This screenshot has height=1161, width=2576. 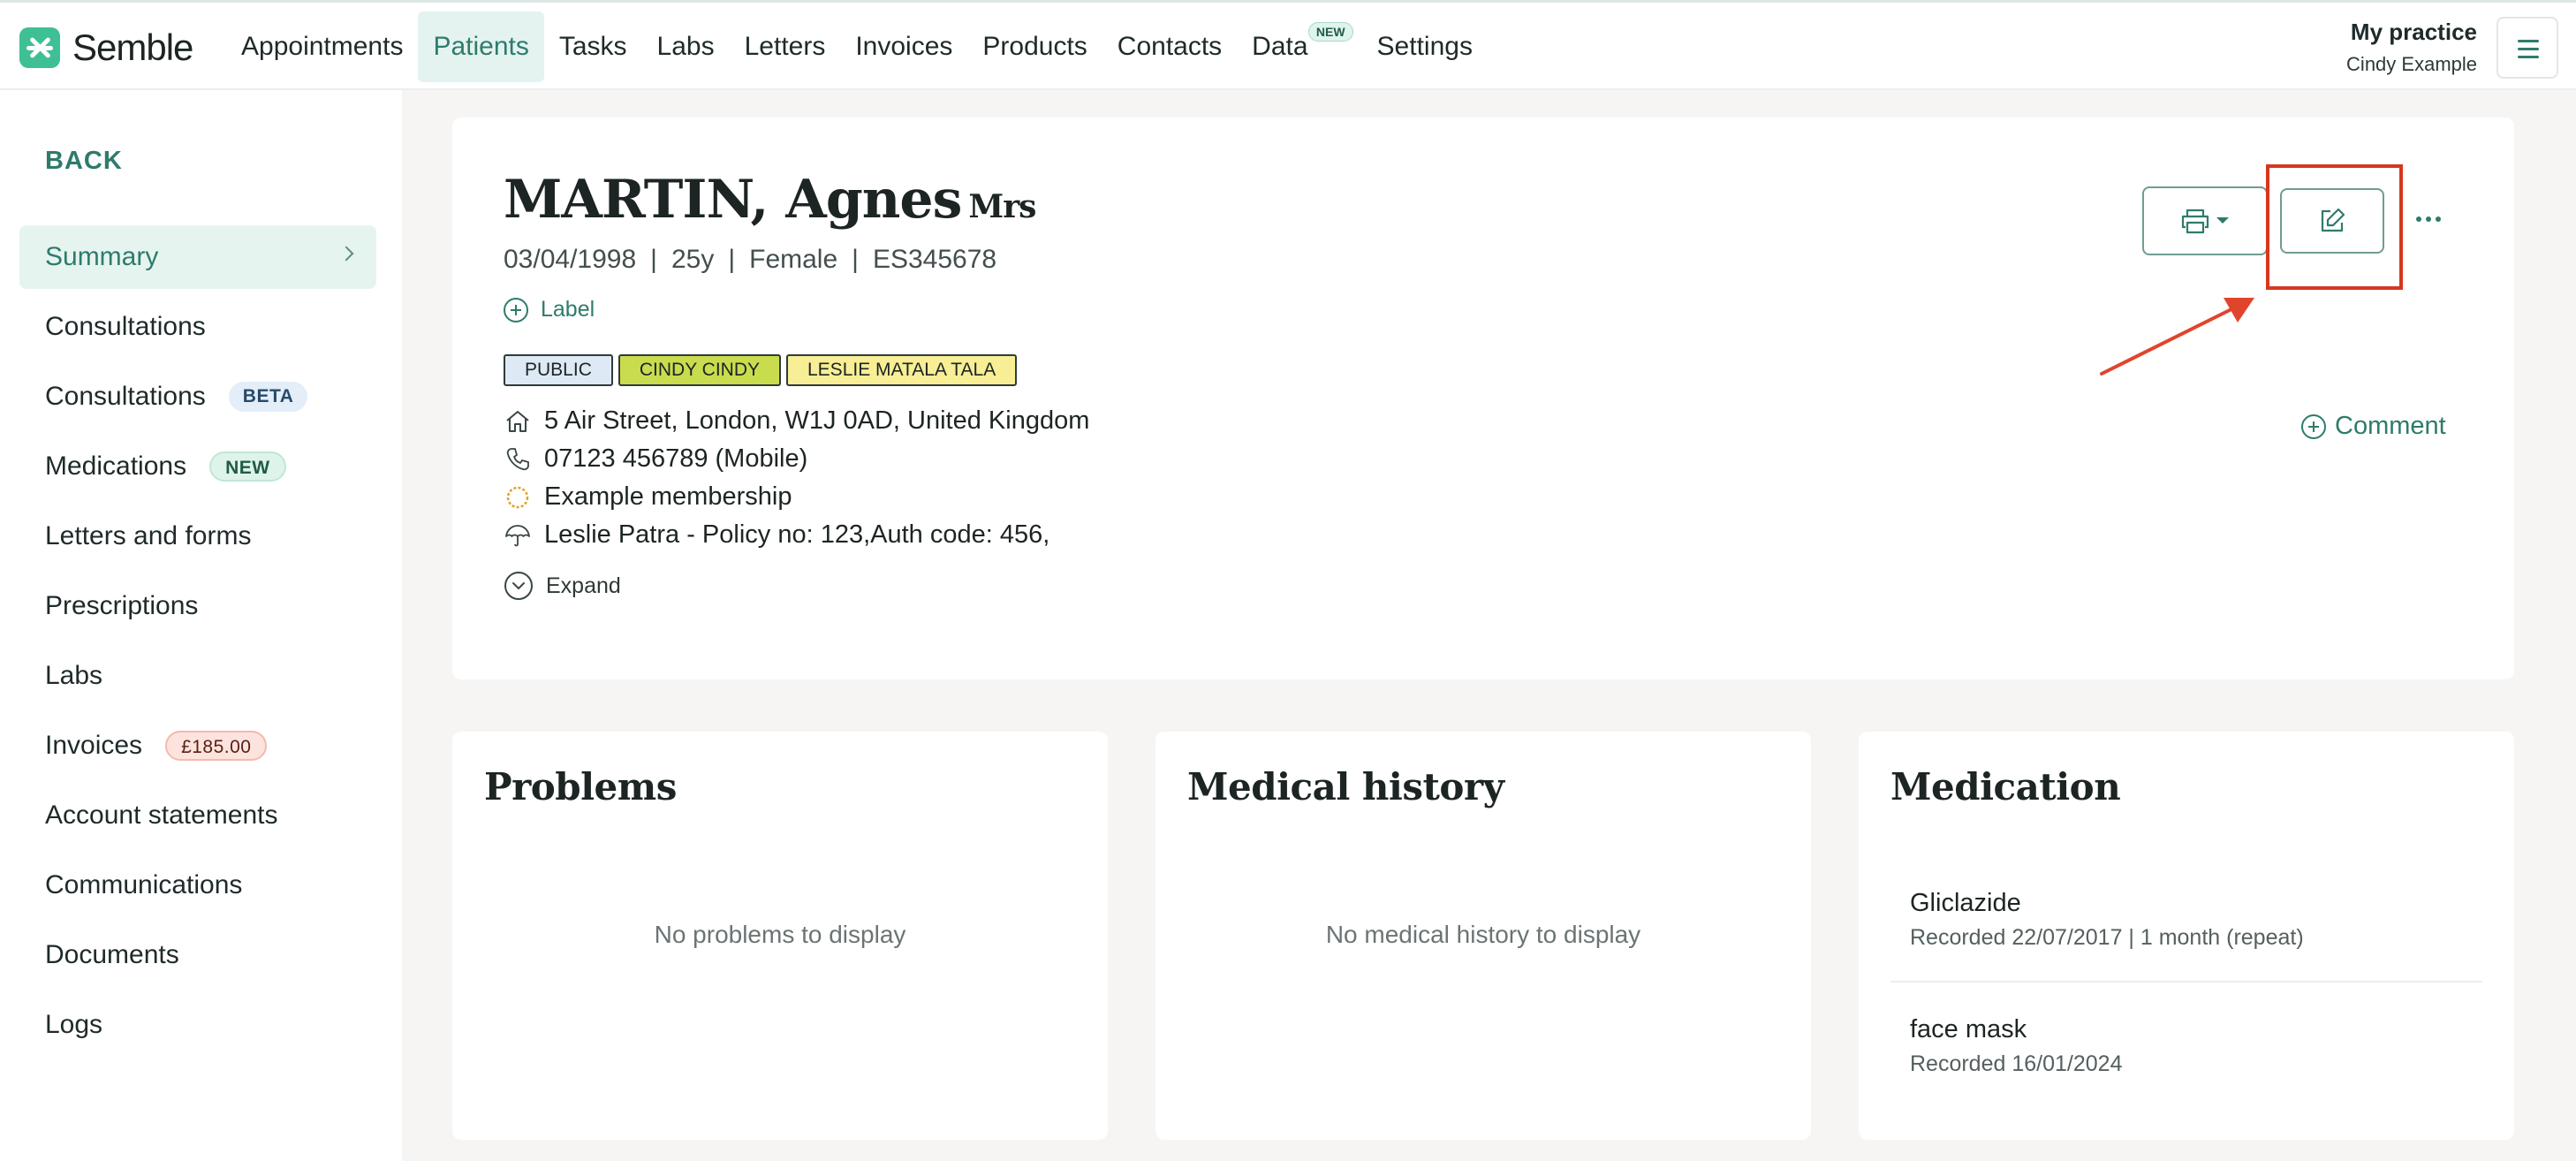 I want to click on patient-id: ES345678, so click(x=935, y=259).